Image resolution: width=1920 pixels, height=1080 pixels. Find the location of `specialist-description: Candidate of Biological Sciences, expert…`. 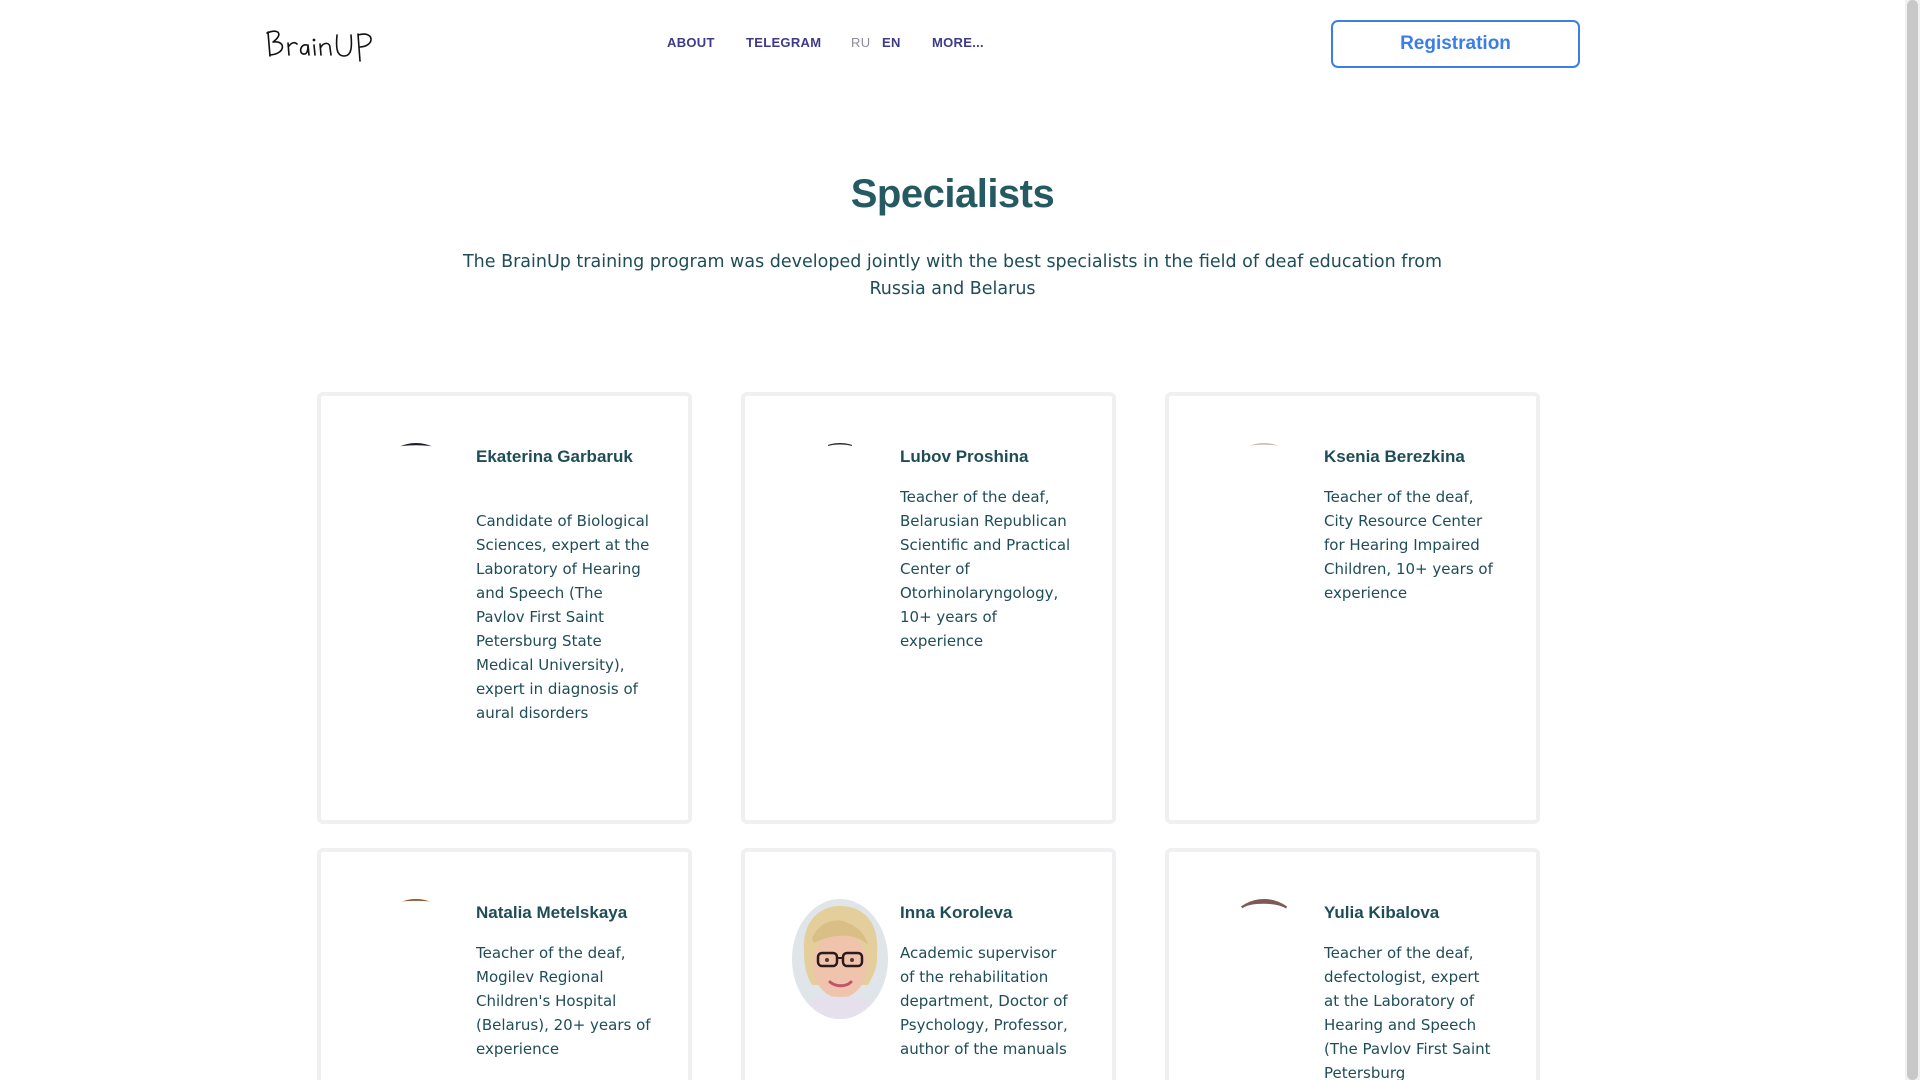

specialist-description: Candidate of Biological Sciences, expert… is located at coordinates (563, 617).